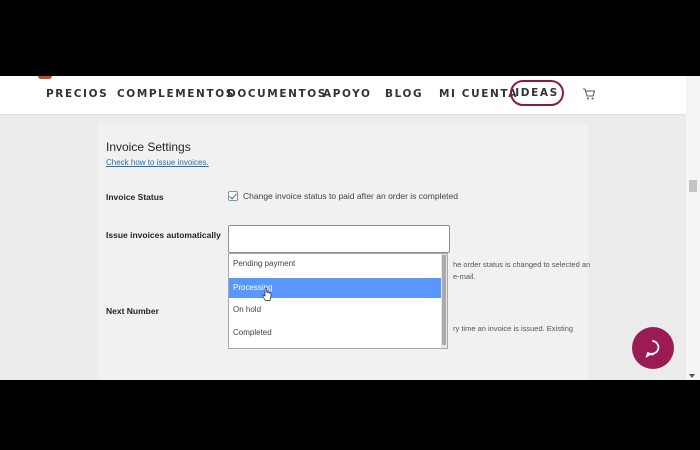  What do you see at coordinates (478, 94) in the screenshot?
I see `nav-item-mi-cuenta: MI CUENTA` at bounding box center [478, 94].